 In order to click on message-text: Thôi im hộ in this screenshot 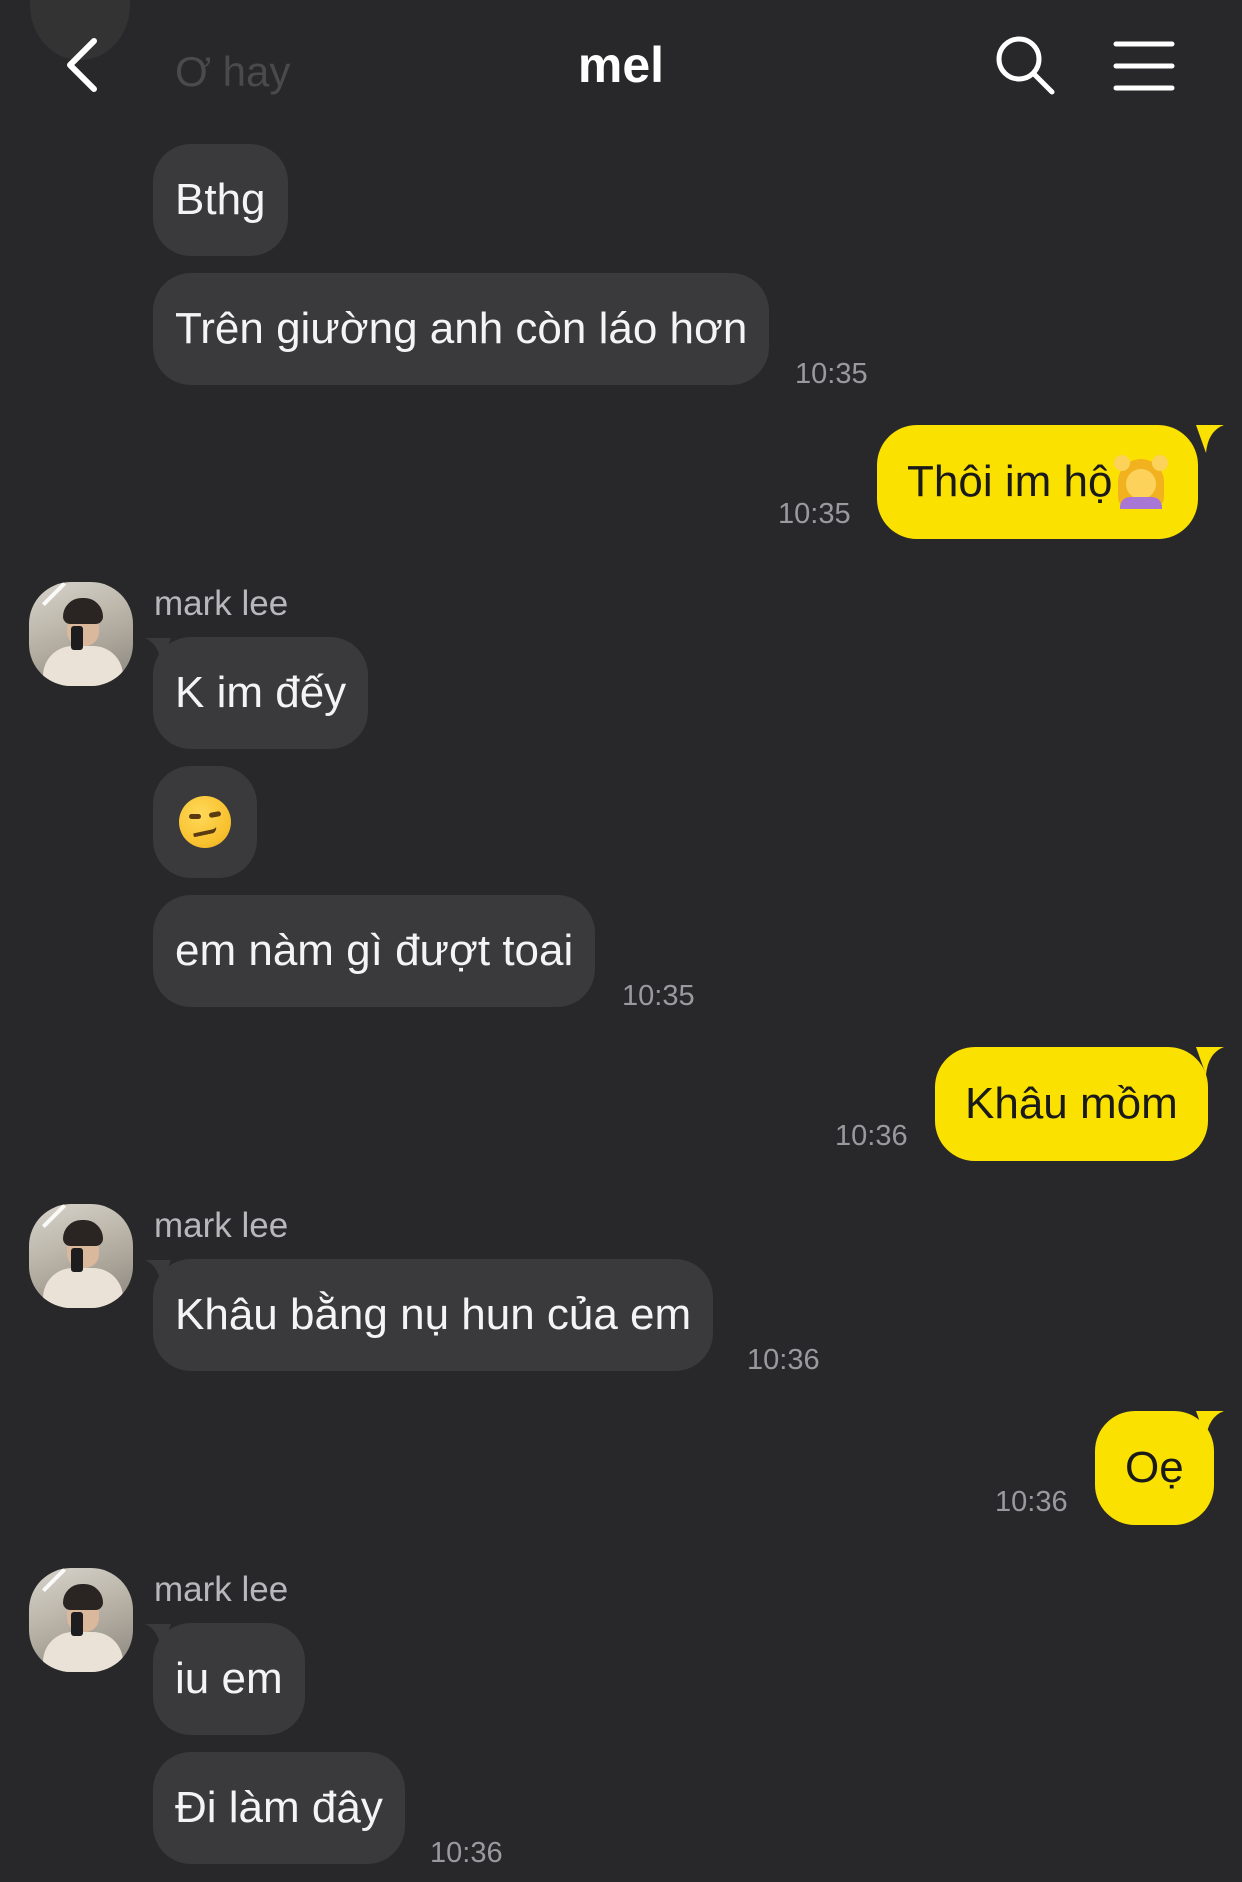, I will do `click(1010, 481)`.